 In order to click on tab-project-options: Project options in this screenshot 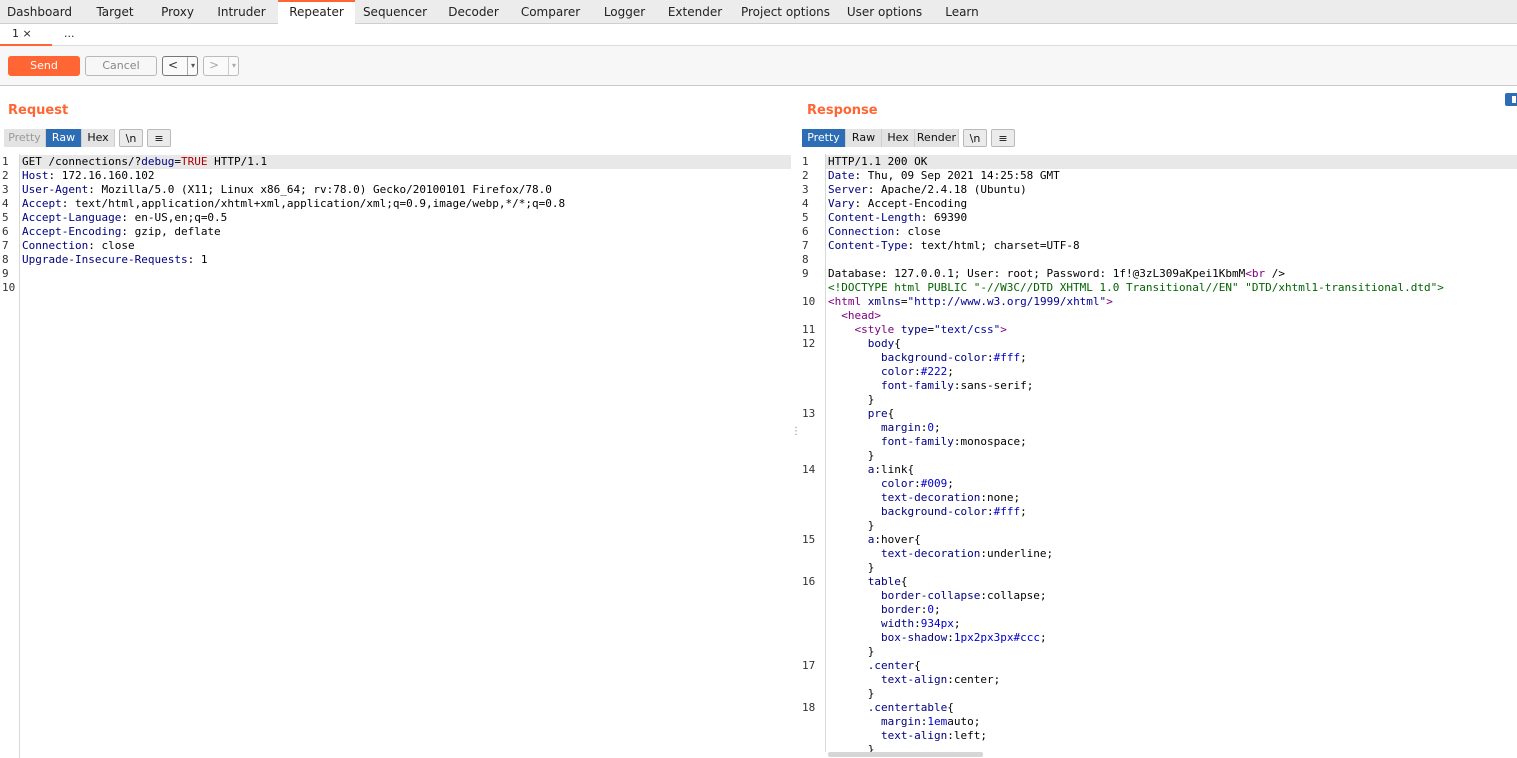, I will do `click(785, 12)`.